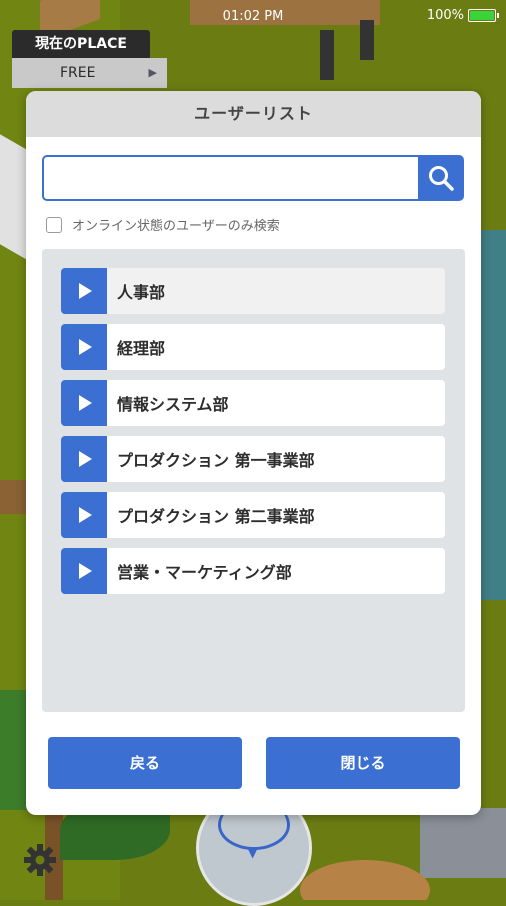  Describe the element at coordinates (253, 853) in the screenshot. I see `down-arrow-icon: ▼` at that location.